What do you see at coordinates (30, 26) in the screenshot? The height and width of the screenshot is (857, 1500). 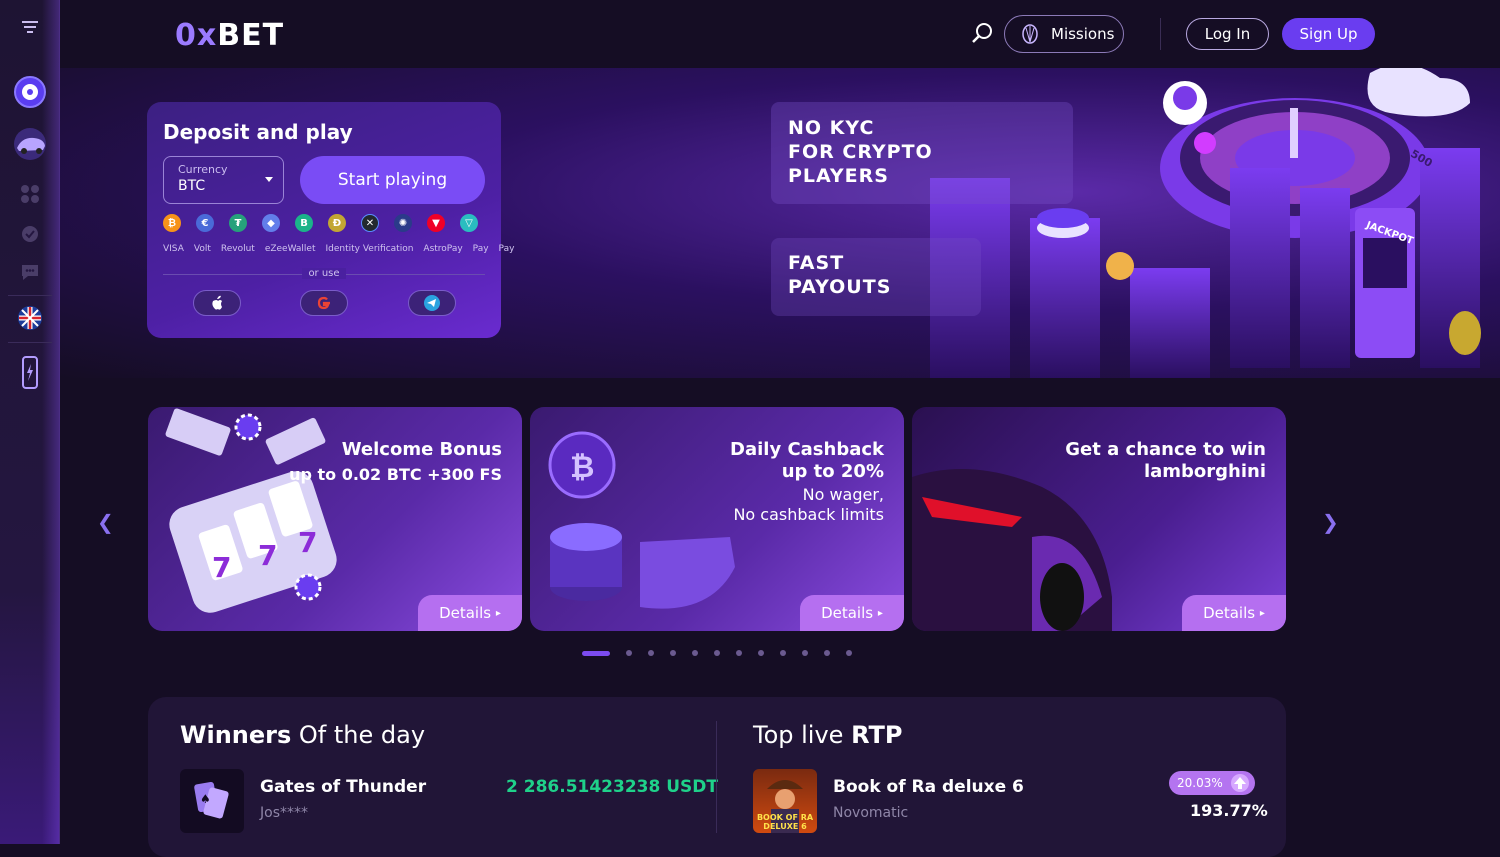 I see `menu-toggle-icon` at bounding box center [30, 26].